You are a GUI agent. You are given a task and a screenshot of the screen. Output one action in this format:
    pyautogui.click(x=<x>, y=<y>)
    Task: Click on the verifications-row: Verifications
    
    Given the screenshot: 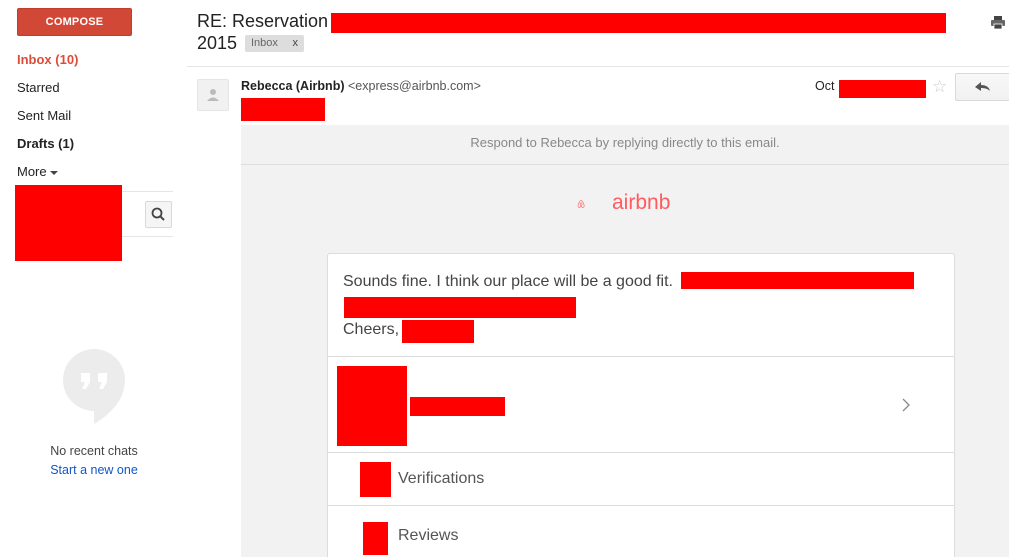 What is the action you would take?
    pyautogui.click(x=641, y=479)
    